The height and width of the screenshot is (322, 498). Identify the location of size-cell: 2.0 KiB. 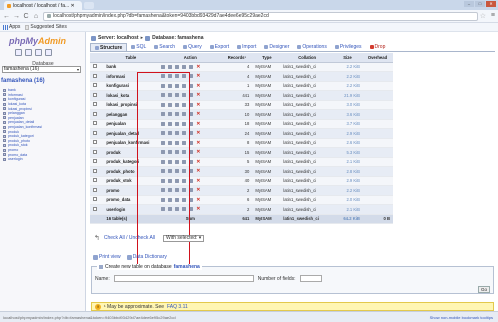
(347, 200).